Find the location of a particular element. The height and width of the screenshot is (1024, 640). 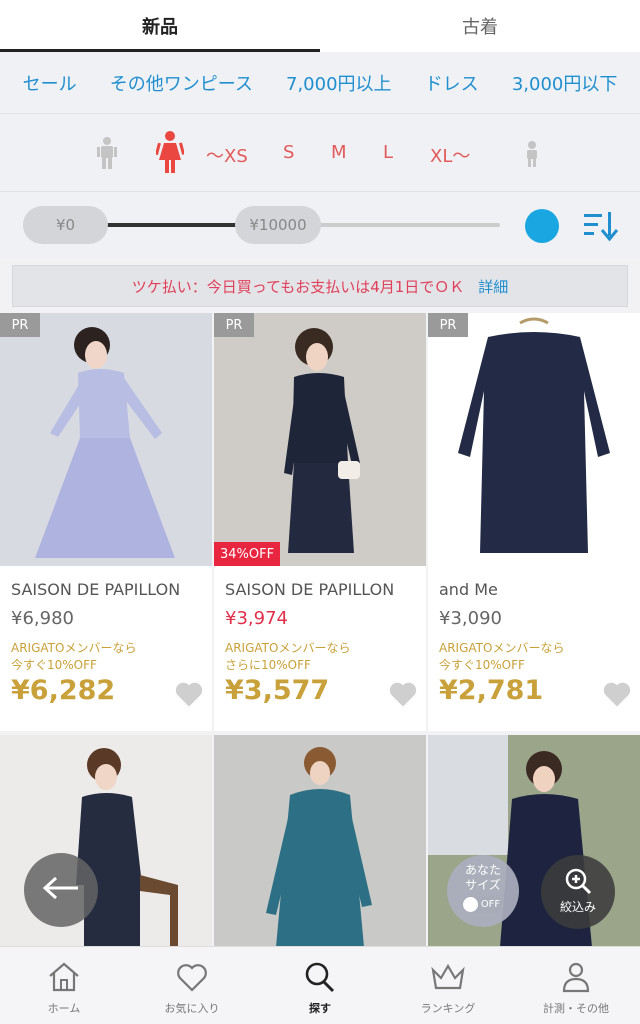

filter-button: 絞込み is located at coordinates (578, 892).